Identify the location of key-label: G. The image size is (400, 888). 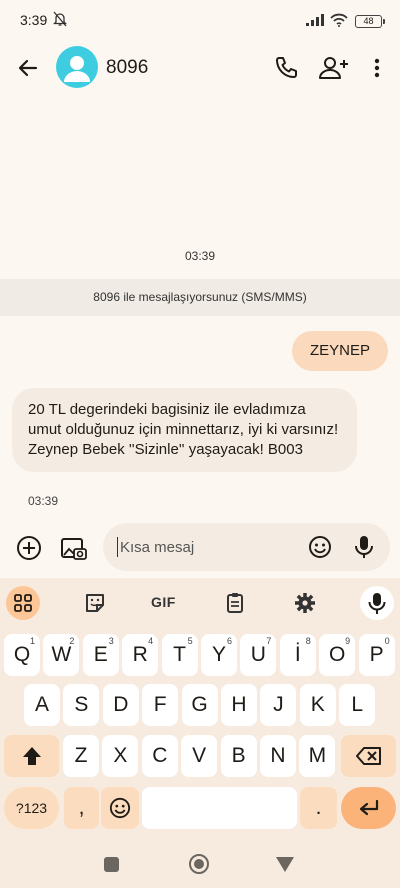
(199, 704).